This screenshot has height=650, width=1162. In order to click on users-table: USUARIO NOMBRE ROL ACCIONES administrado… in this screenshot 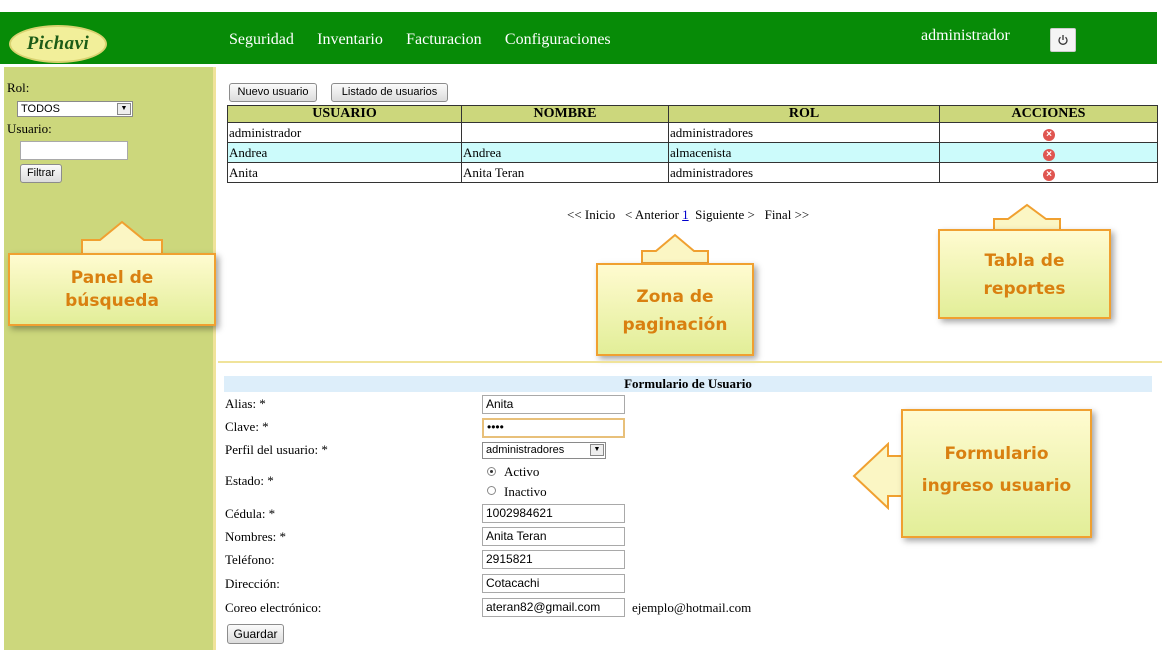, I will do `click(692, 144)`.